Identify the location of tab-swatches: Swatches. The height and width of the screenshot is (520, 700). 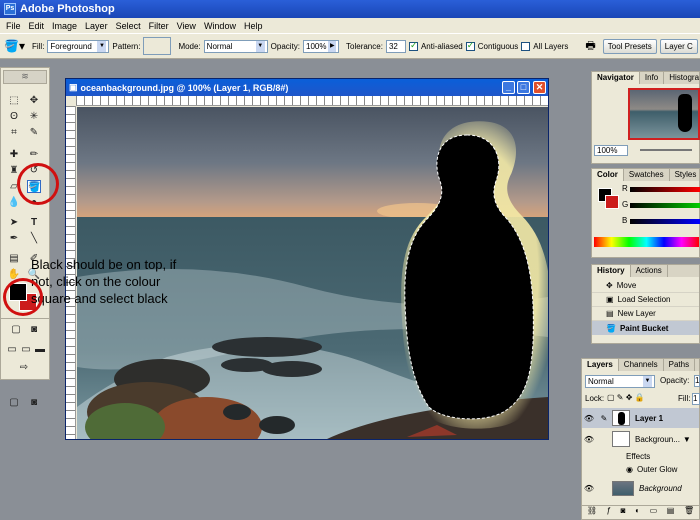
(647, 175).